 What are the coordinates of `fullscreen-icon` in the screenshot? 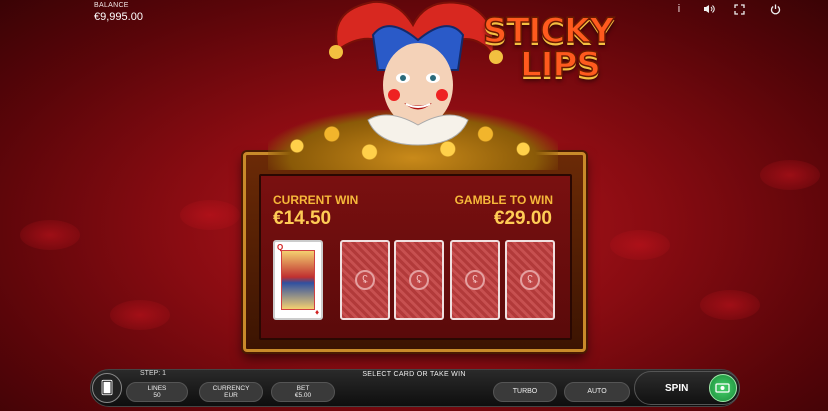 It's located at (739, 9).